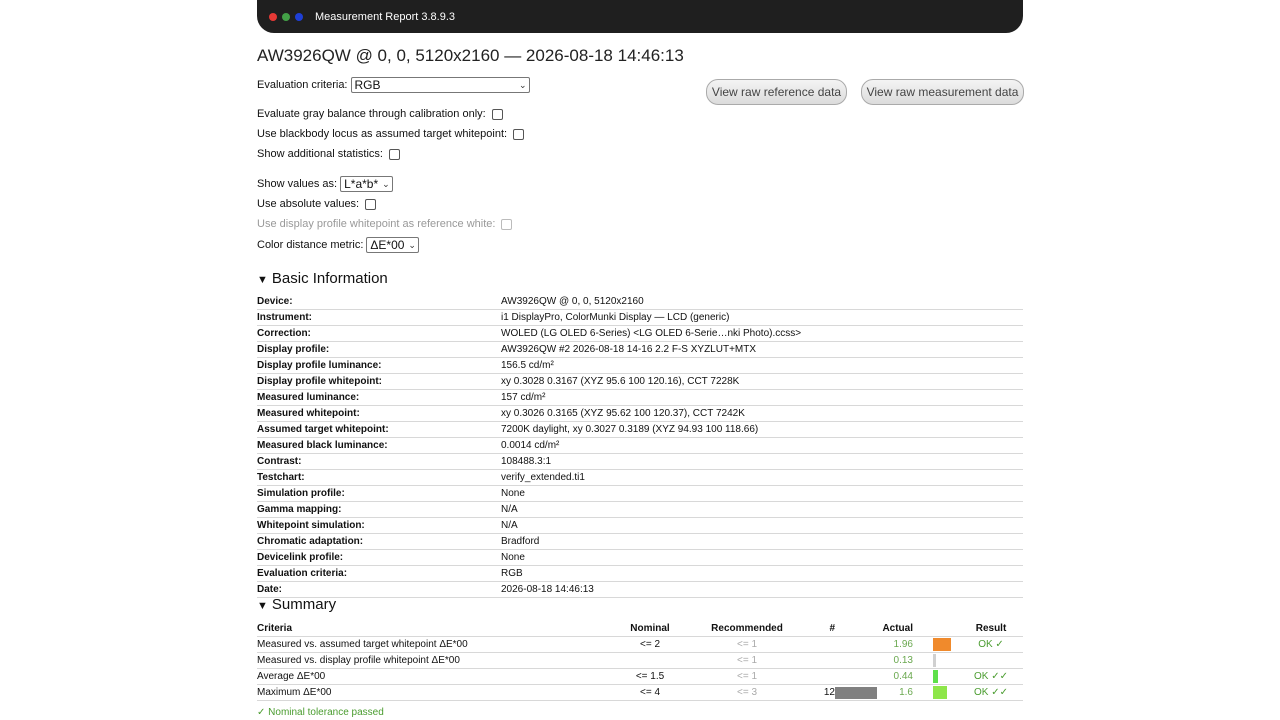 The image size is (1280, 720). Describe the element at coordinates (640, 693) in the screenshot. I see `summary-row: Maximum ΔE*00 <= 4 <= 3 12 1.6 OK ✓✓` at that location.